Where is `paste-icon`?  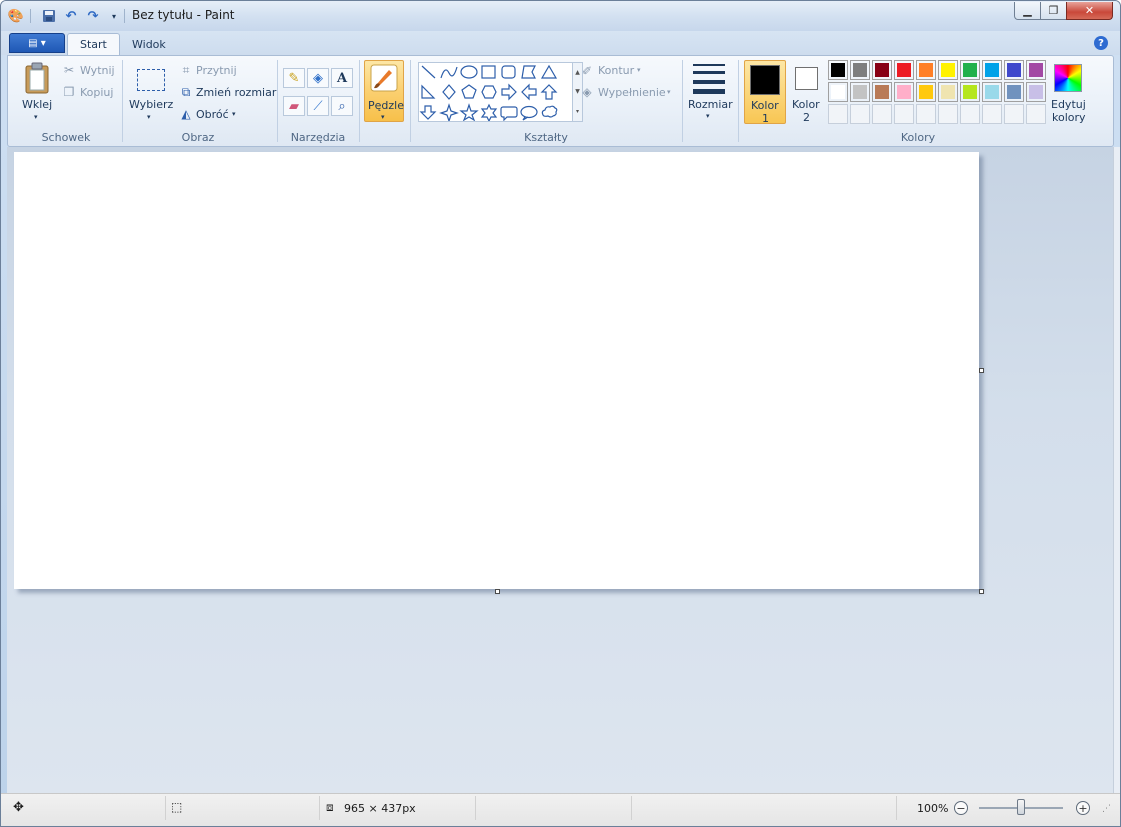
paste-icon is located at coordinates (37, 78).